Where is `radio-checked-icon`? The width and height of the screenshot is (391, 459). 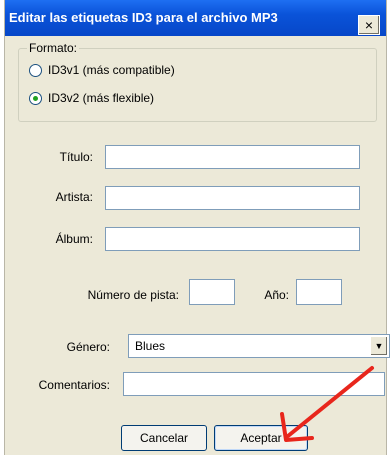
radio-checked-icon is located at coordinates (35, 98).